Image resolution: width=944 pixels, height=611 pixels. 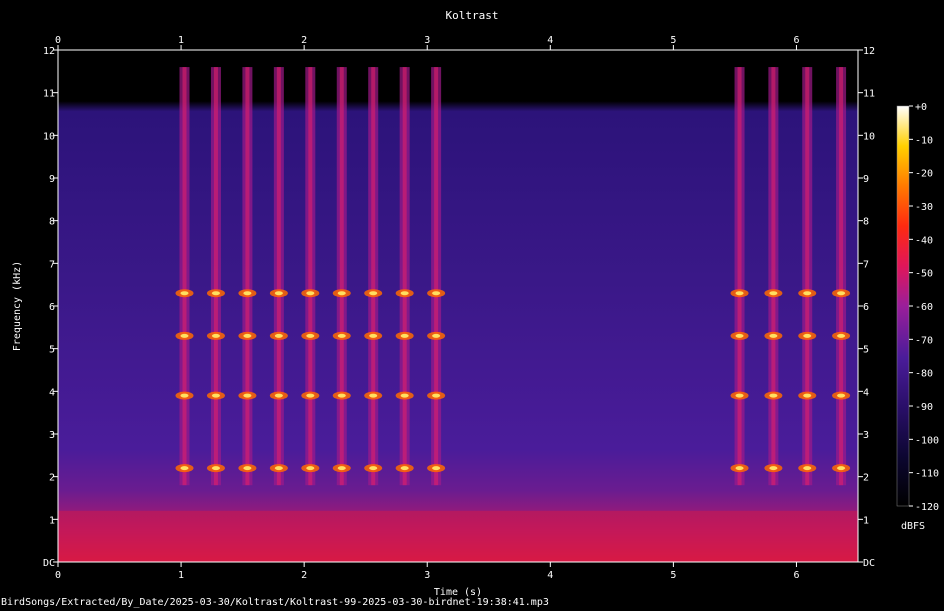 What do you see at coordinates (921, 107) in the screenshot?
I see `colorbar-tick-label: +0` at bounding box center [921, 107].